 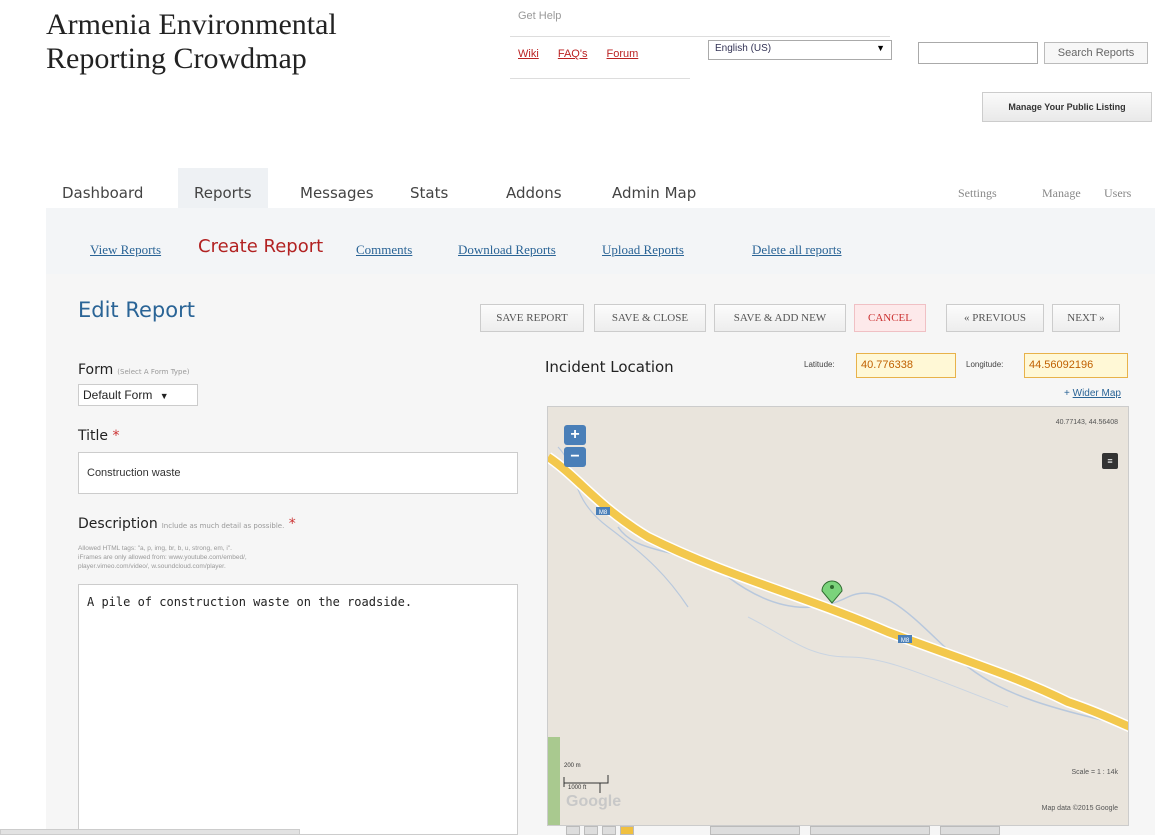 I want to click on view-reports-link: View Reports, so click(x=125, y=250).